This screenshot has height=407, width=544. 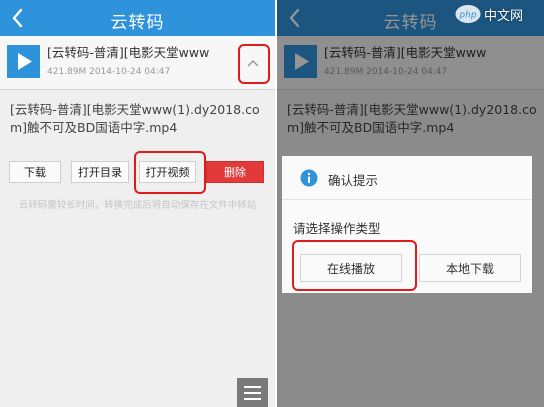 I want to click on page-title: 云转码, so click(x=137, y=23).